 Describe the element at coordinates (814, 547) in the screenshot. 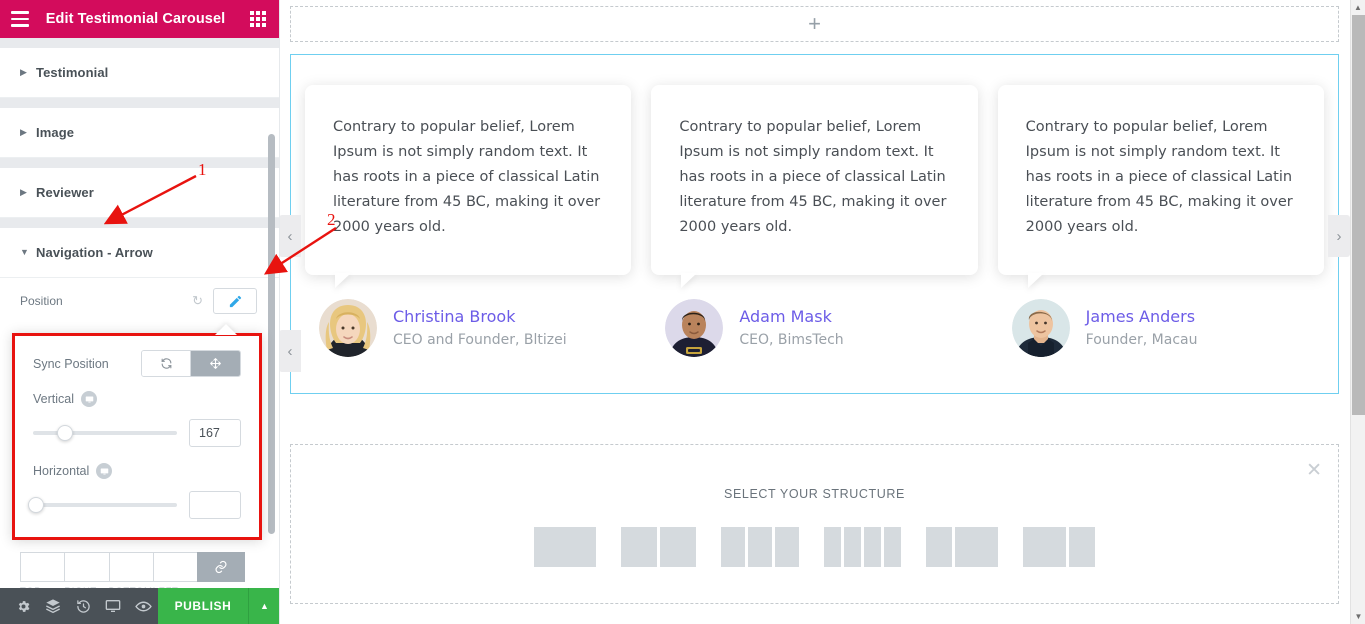

I see `structure-options` at that location.